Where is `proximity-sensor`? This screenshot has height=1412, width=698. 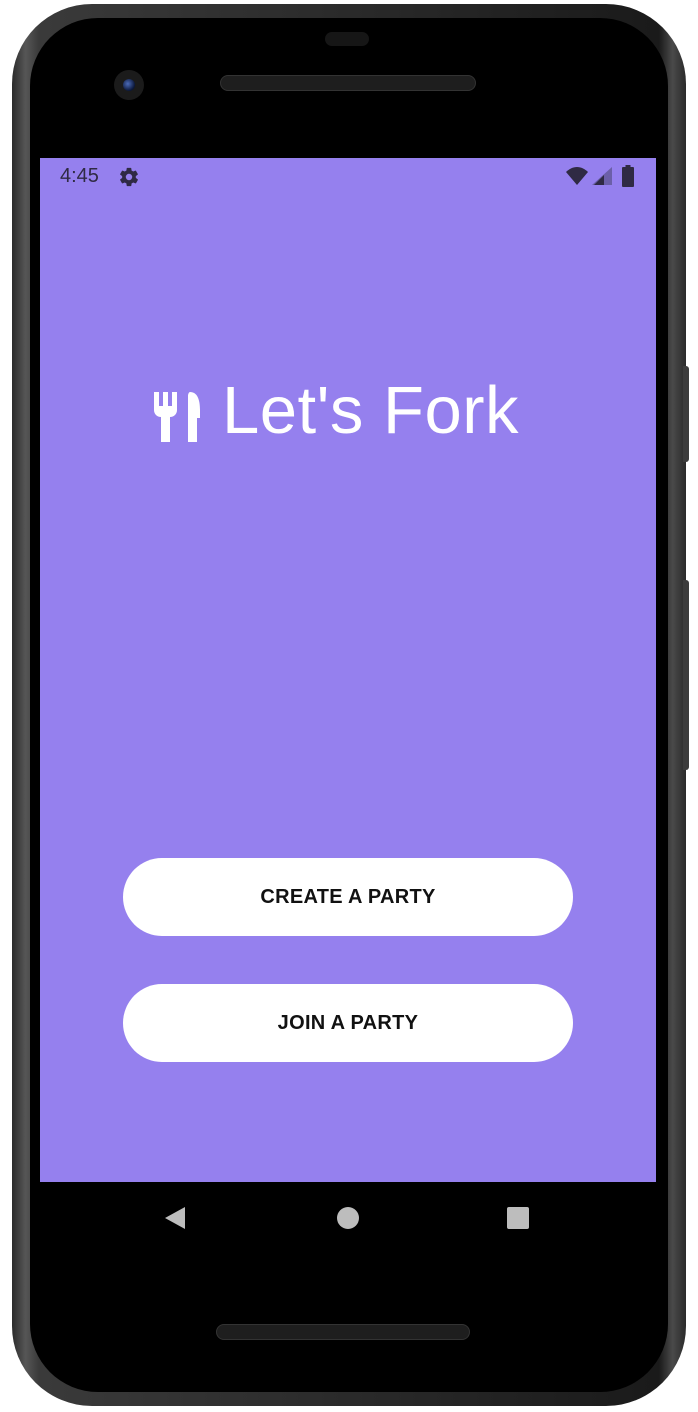 proximity-sensor is located at coordinates (347, 39).